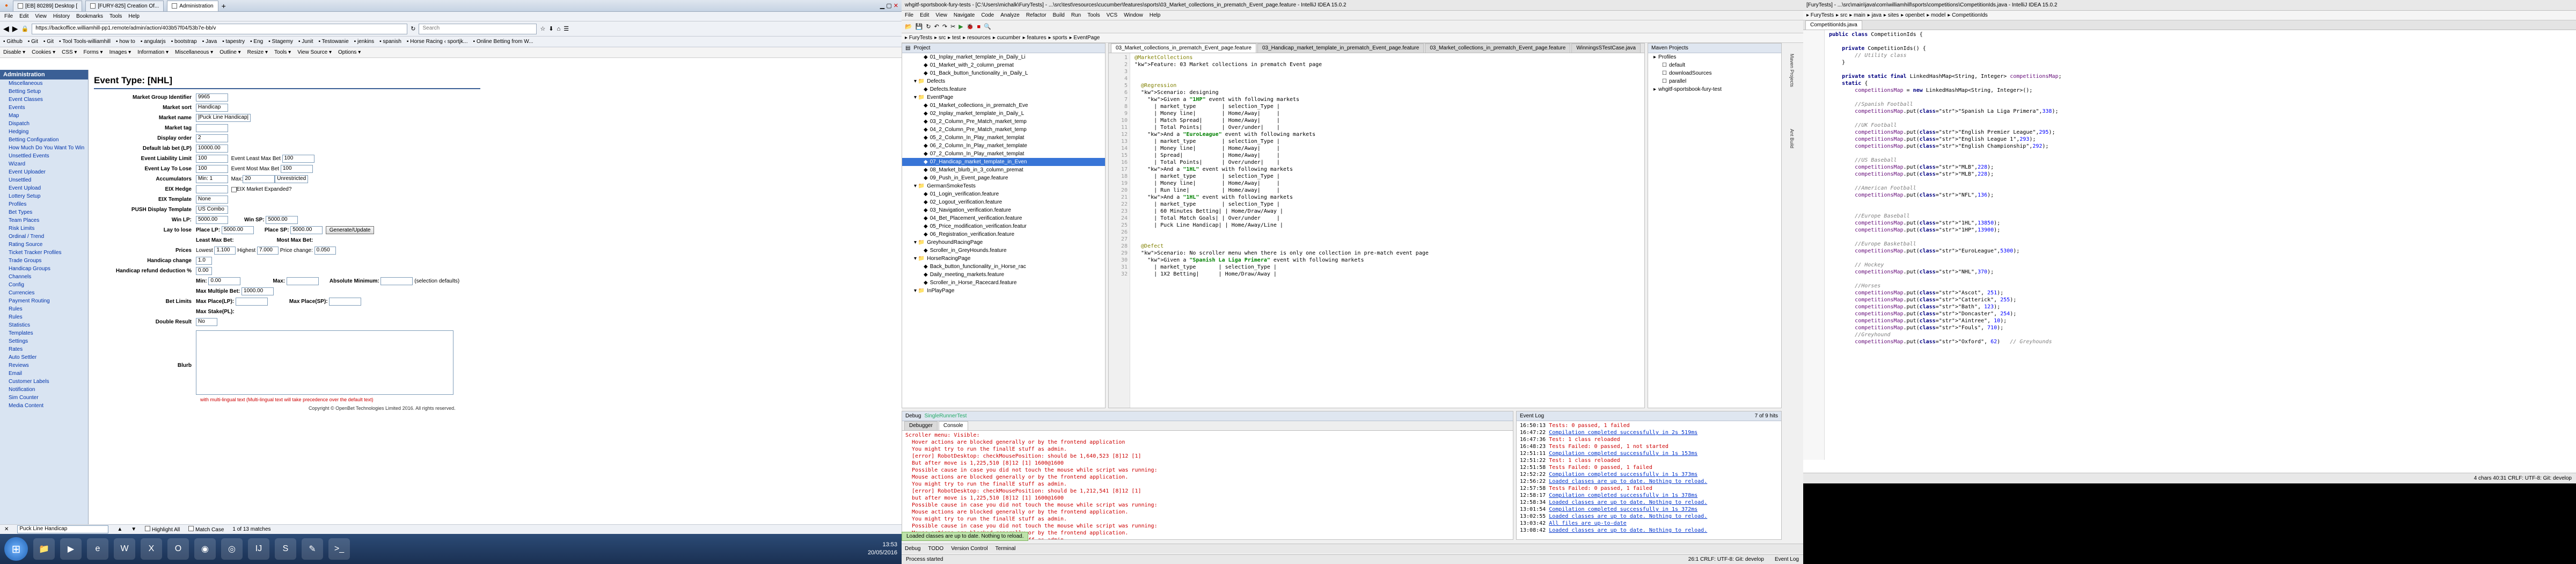 This screenshot has width=2576, height=564. Describe the element at coordinates (987, 15) in the screenshot. I see `ide-menu-item: Code` at that location.